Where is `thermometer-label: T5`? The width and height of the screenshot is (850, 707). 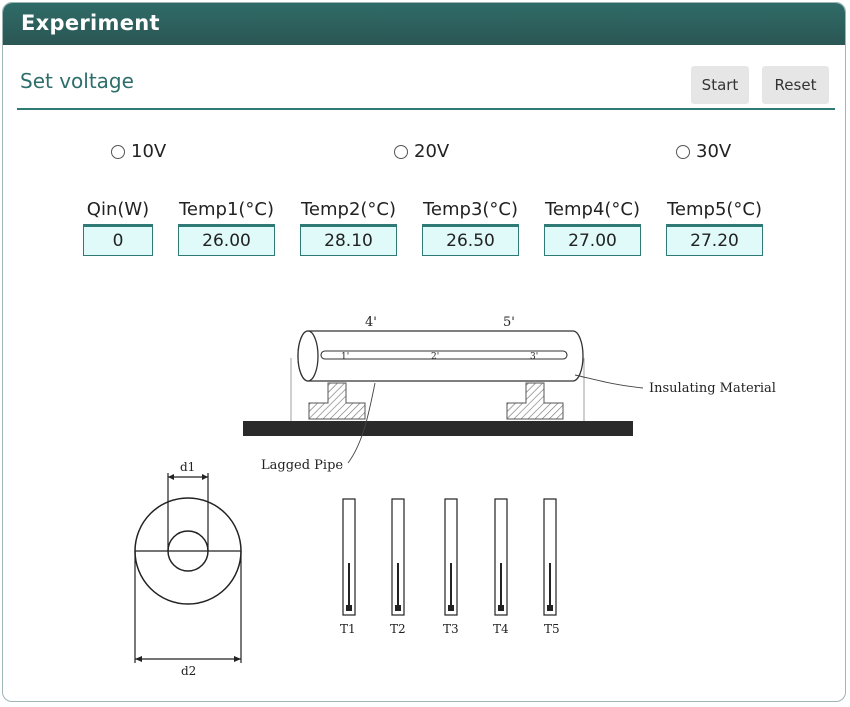 thermometer-label: T5 is located at coordinates (552, 629).